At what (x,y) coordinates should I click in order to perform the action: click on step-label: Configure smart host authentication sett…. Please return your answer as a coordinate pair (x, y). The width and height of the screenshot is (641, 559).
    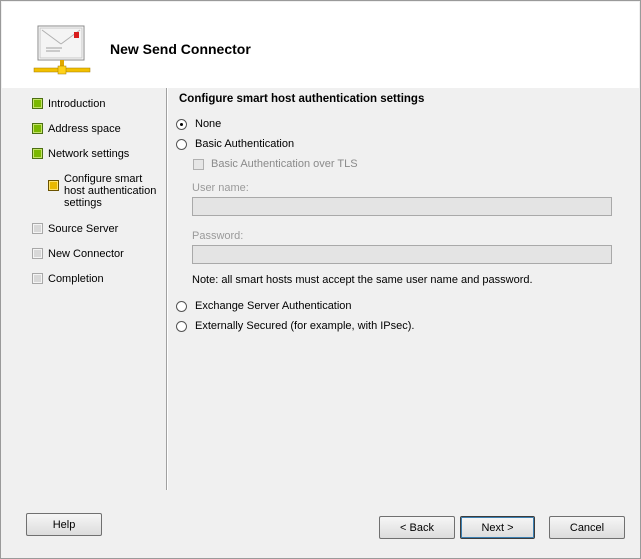
    Looking at the image, I should click on (110, 191).